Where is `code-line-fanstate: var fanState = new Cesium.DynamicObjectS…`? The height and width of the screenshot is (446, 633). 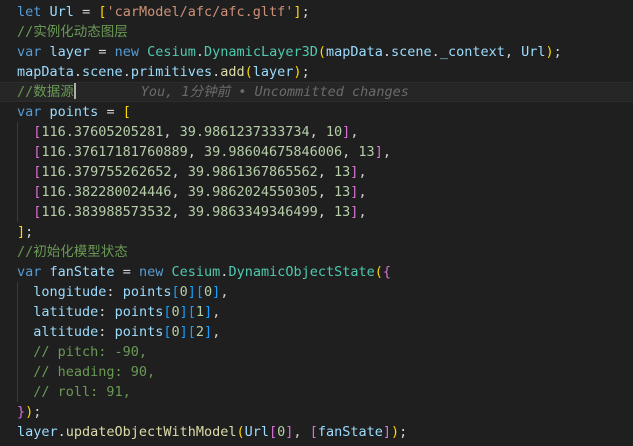
code-line-fanstate: var fanState = new Cesium.DynamicObjectS… is located at coordinates (316, 272).